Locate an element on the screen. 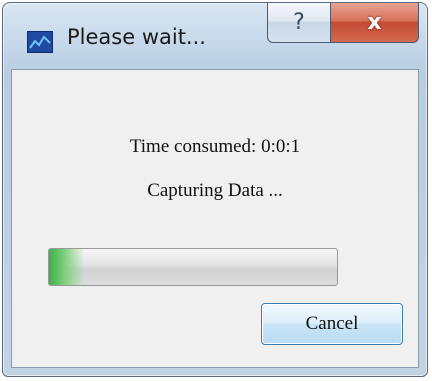 The height and width of the screenshot is (381, 432). help-icon: ? is located at coordinates (299, 22).